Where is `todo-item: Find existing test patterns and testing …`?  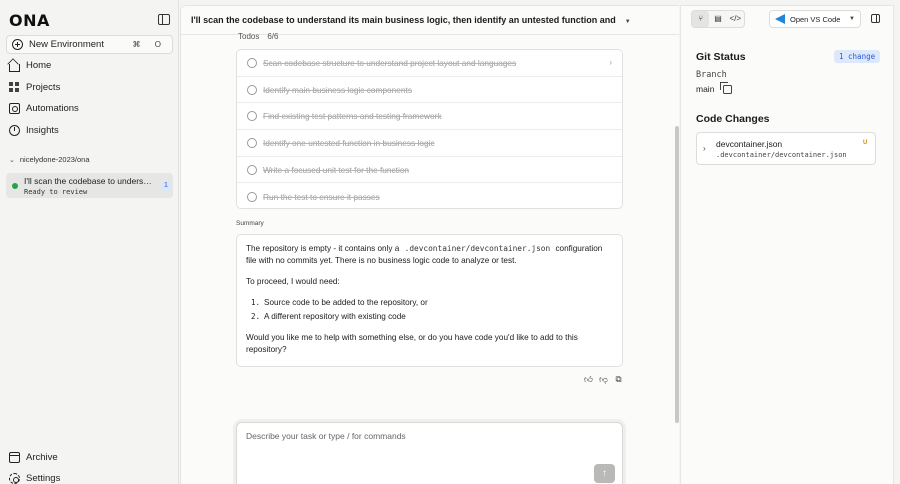 todo-item: Find existing test patterns and testing … is located at coordinates (429, 117).